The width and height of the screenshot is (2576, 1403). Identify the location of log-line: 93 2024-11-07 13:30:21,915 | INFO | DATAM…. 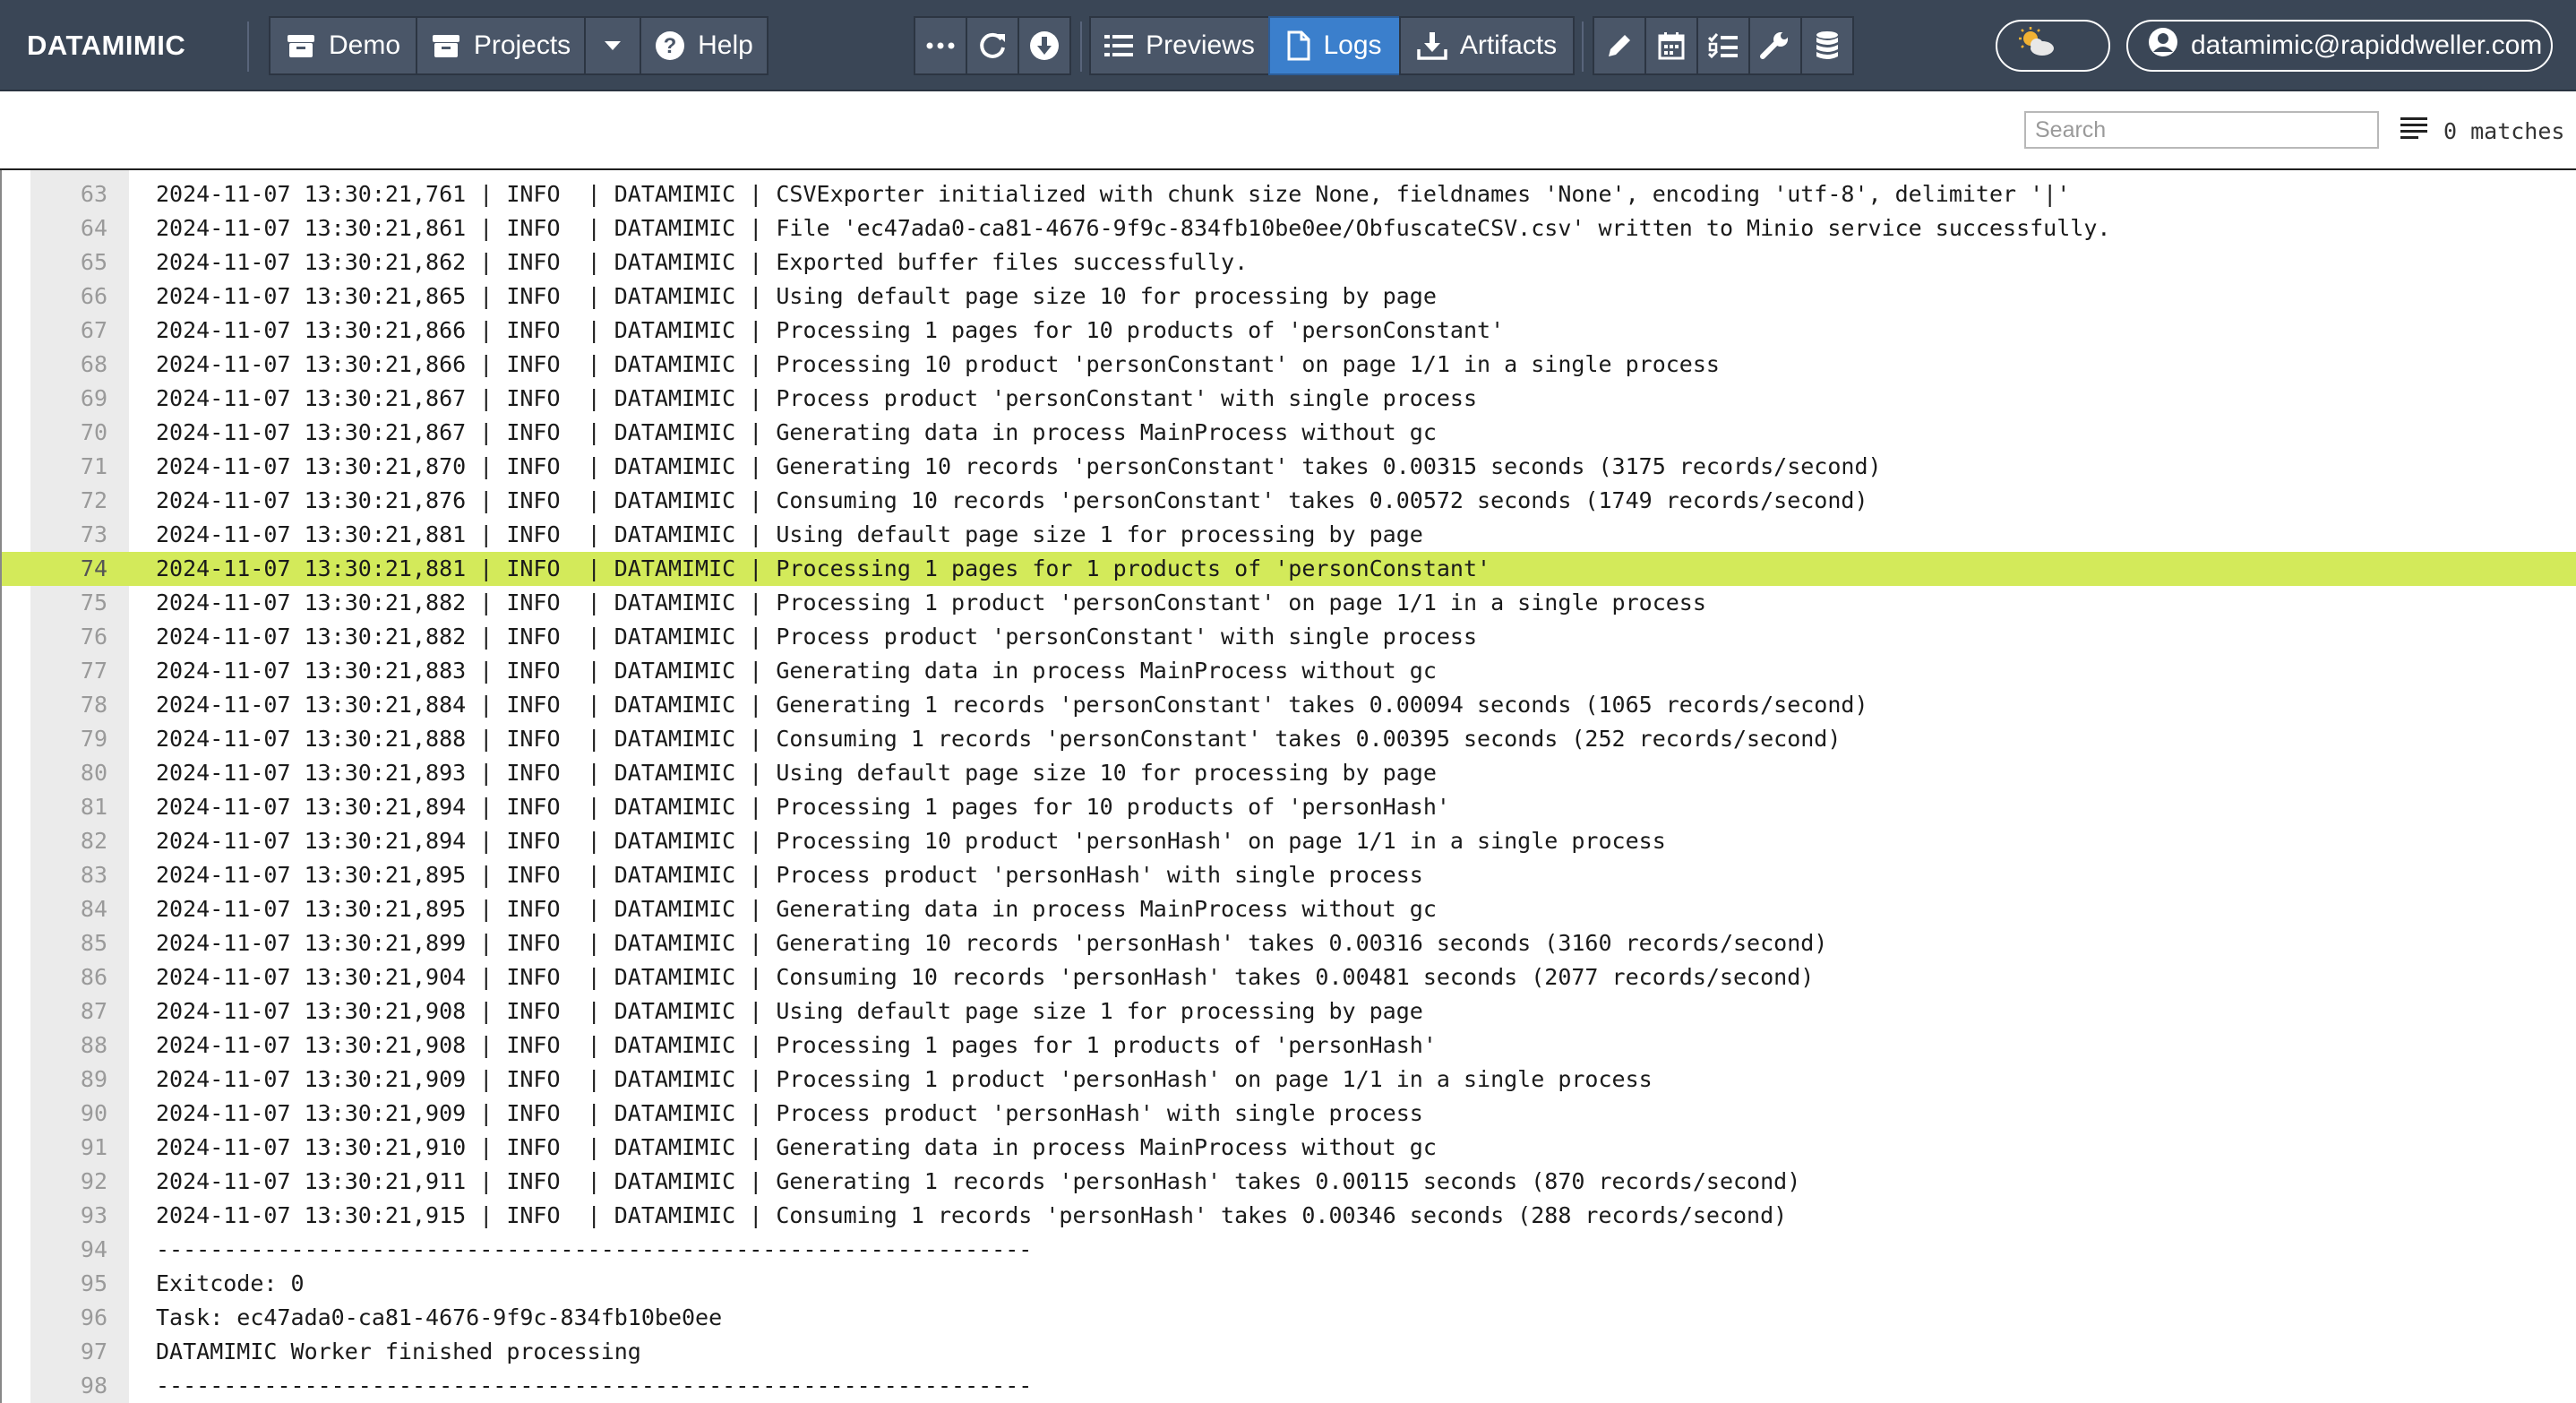
(1303, 1216).